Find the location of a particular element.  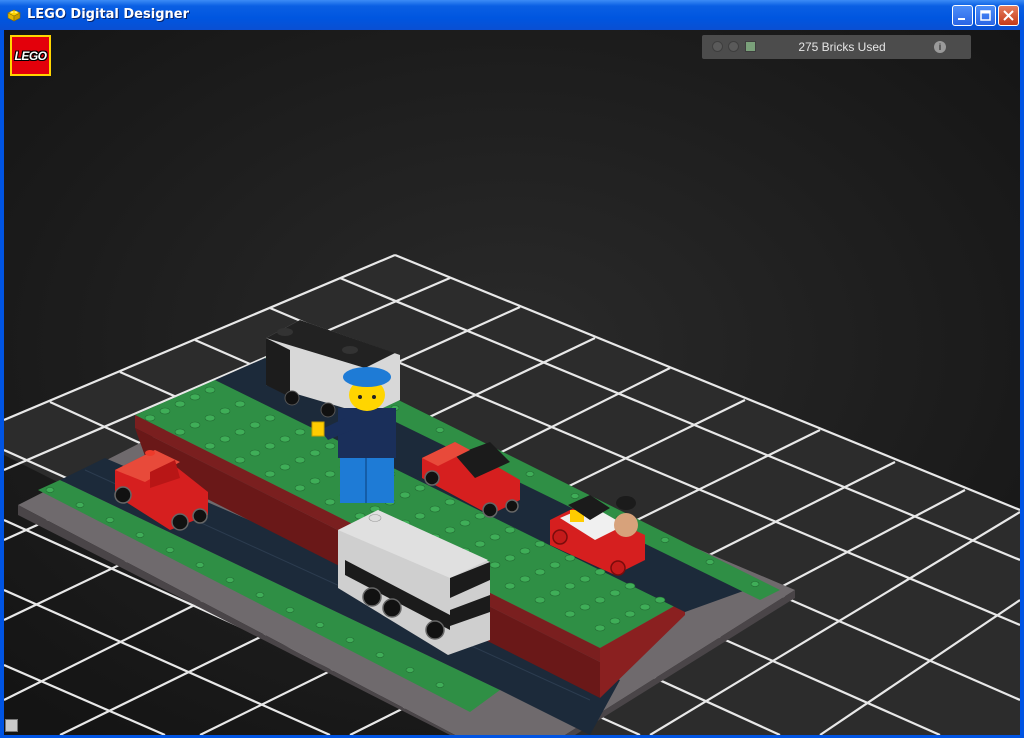

maximize-icon is located at coordinates (985, 15).